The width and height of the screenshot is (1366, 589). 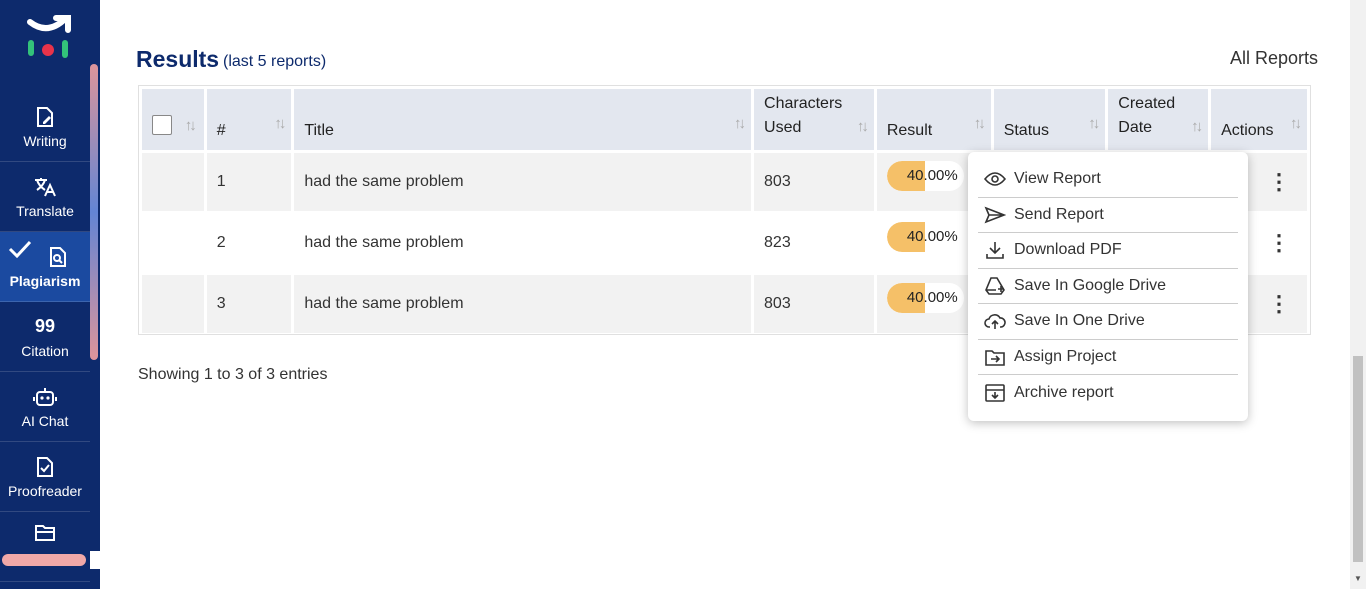 I want to click on menu-item-download-pdf: Download PDF, so click(x=1108, y=251).